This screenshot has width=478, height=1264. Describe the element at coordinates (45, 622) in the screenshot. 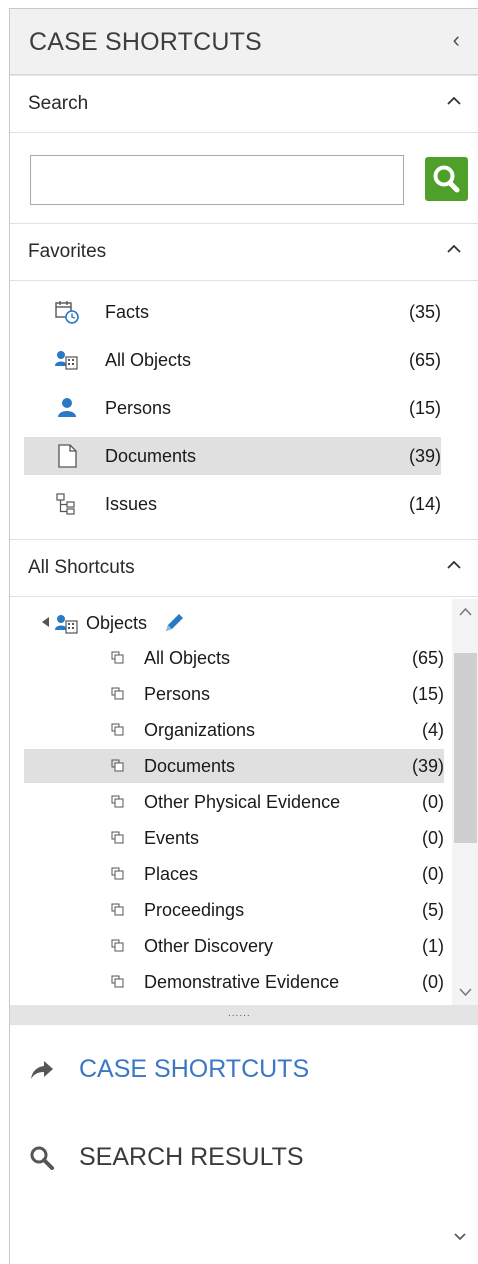

I see `collapse-arrow-icon` at that location.